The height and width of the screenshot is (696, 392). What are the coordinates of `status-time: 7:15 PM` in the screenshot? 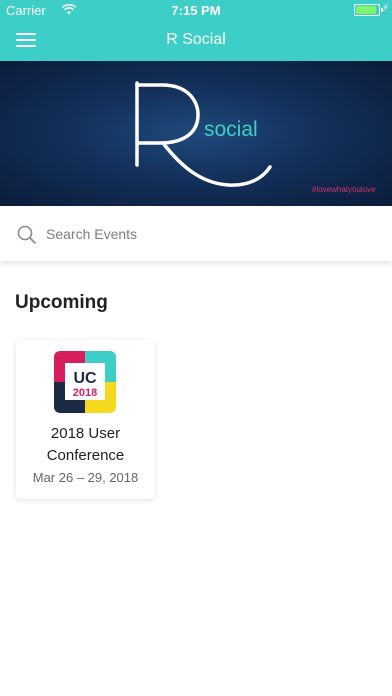 It's located at (196, 10).